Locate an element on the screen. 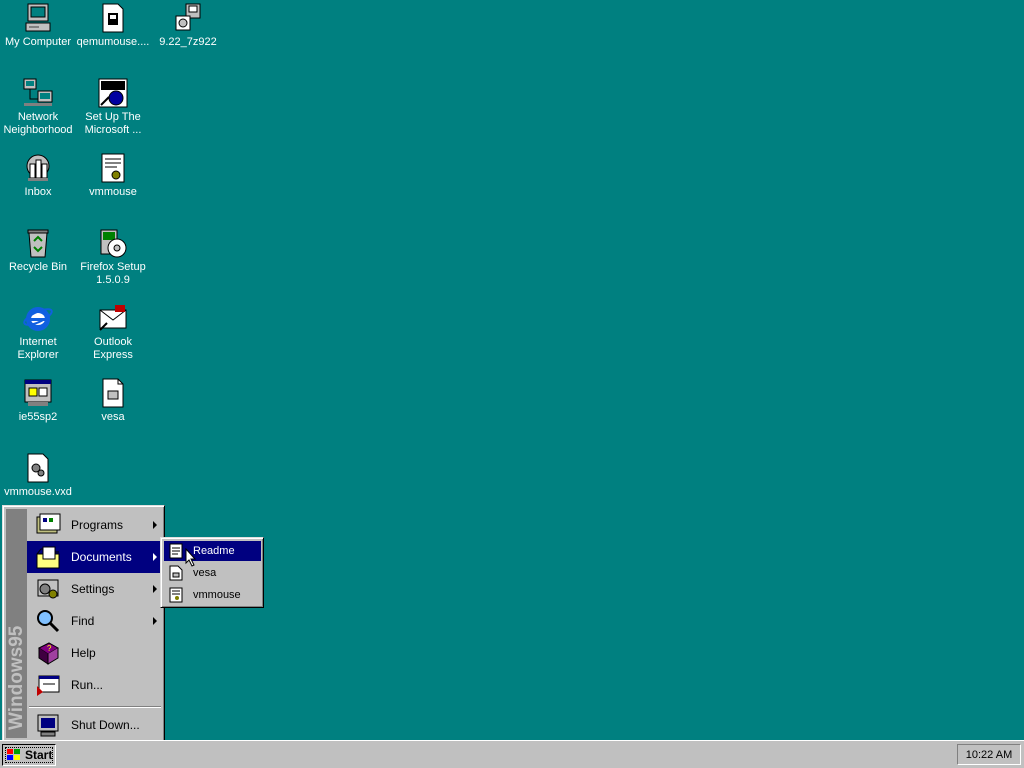 Image resolution: width=1024 pixels, height=768 pixels. desktop-icon-922: 9.22_7z922 is located at coordinates (188, 25).